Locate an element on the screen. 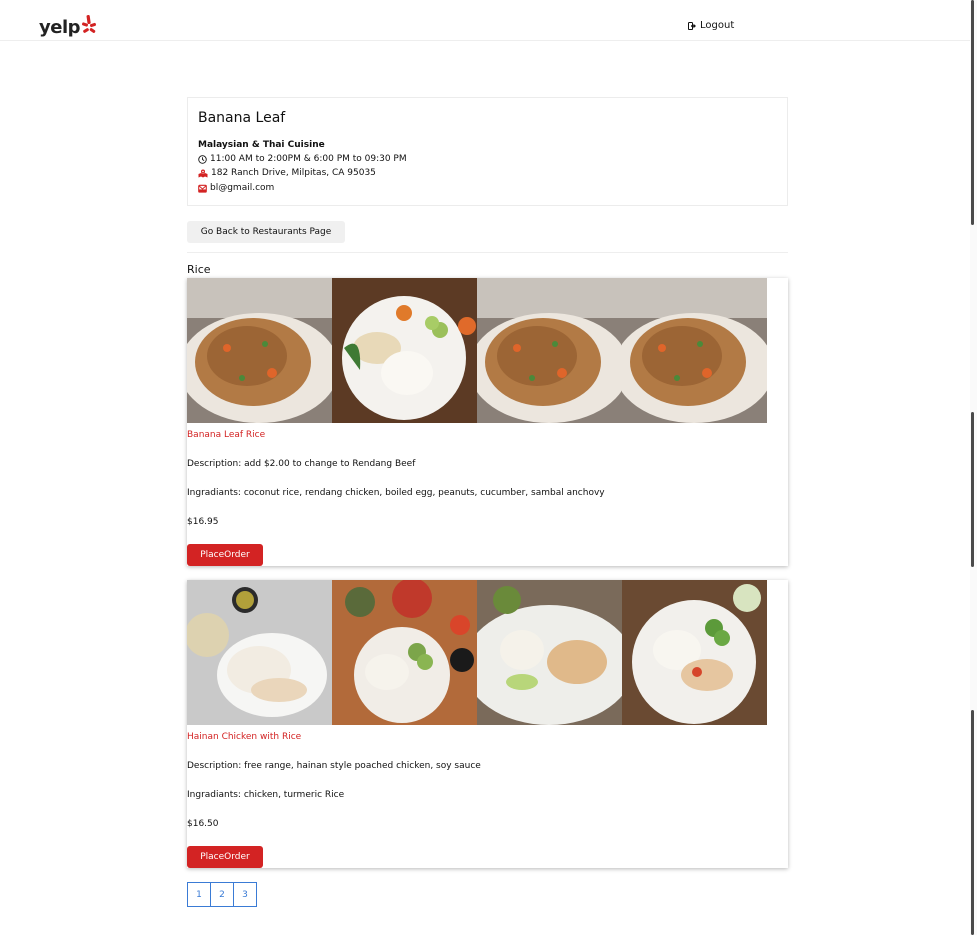 The width and height of the screenshot is (977, 935). cuisine-line: Malaysian & Thai Cuisine is located at coordinates (261, 145).